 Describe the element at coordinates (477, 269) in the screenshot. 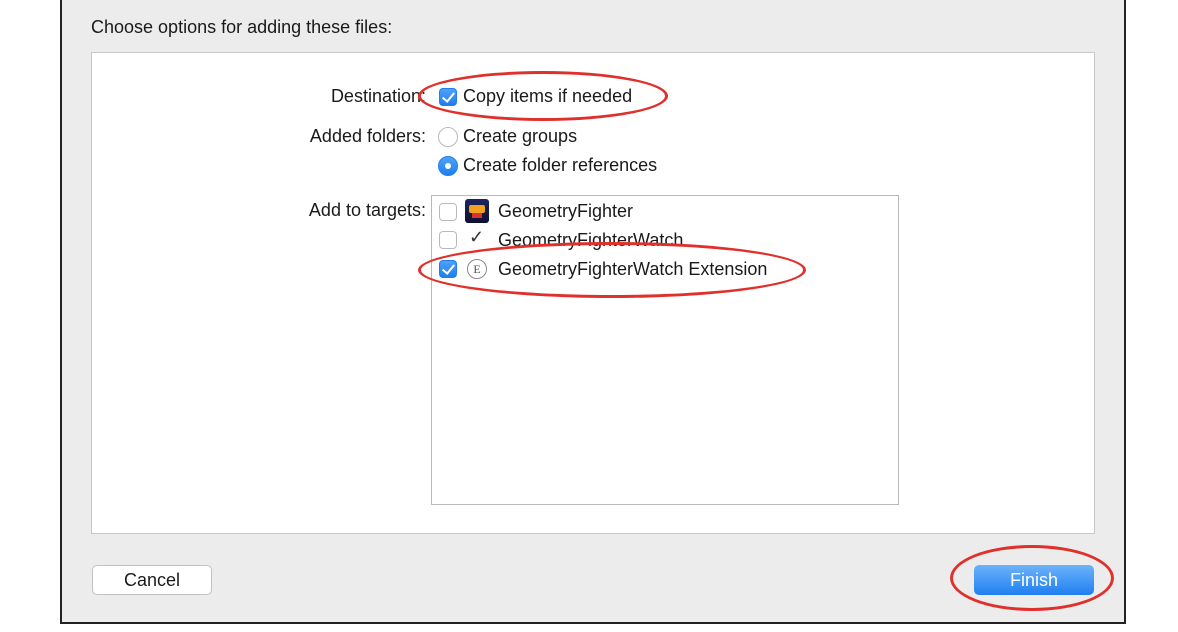

I see `extension-icon: E` at that location.